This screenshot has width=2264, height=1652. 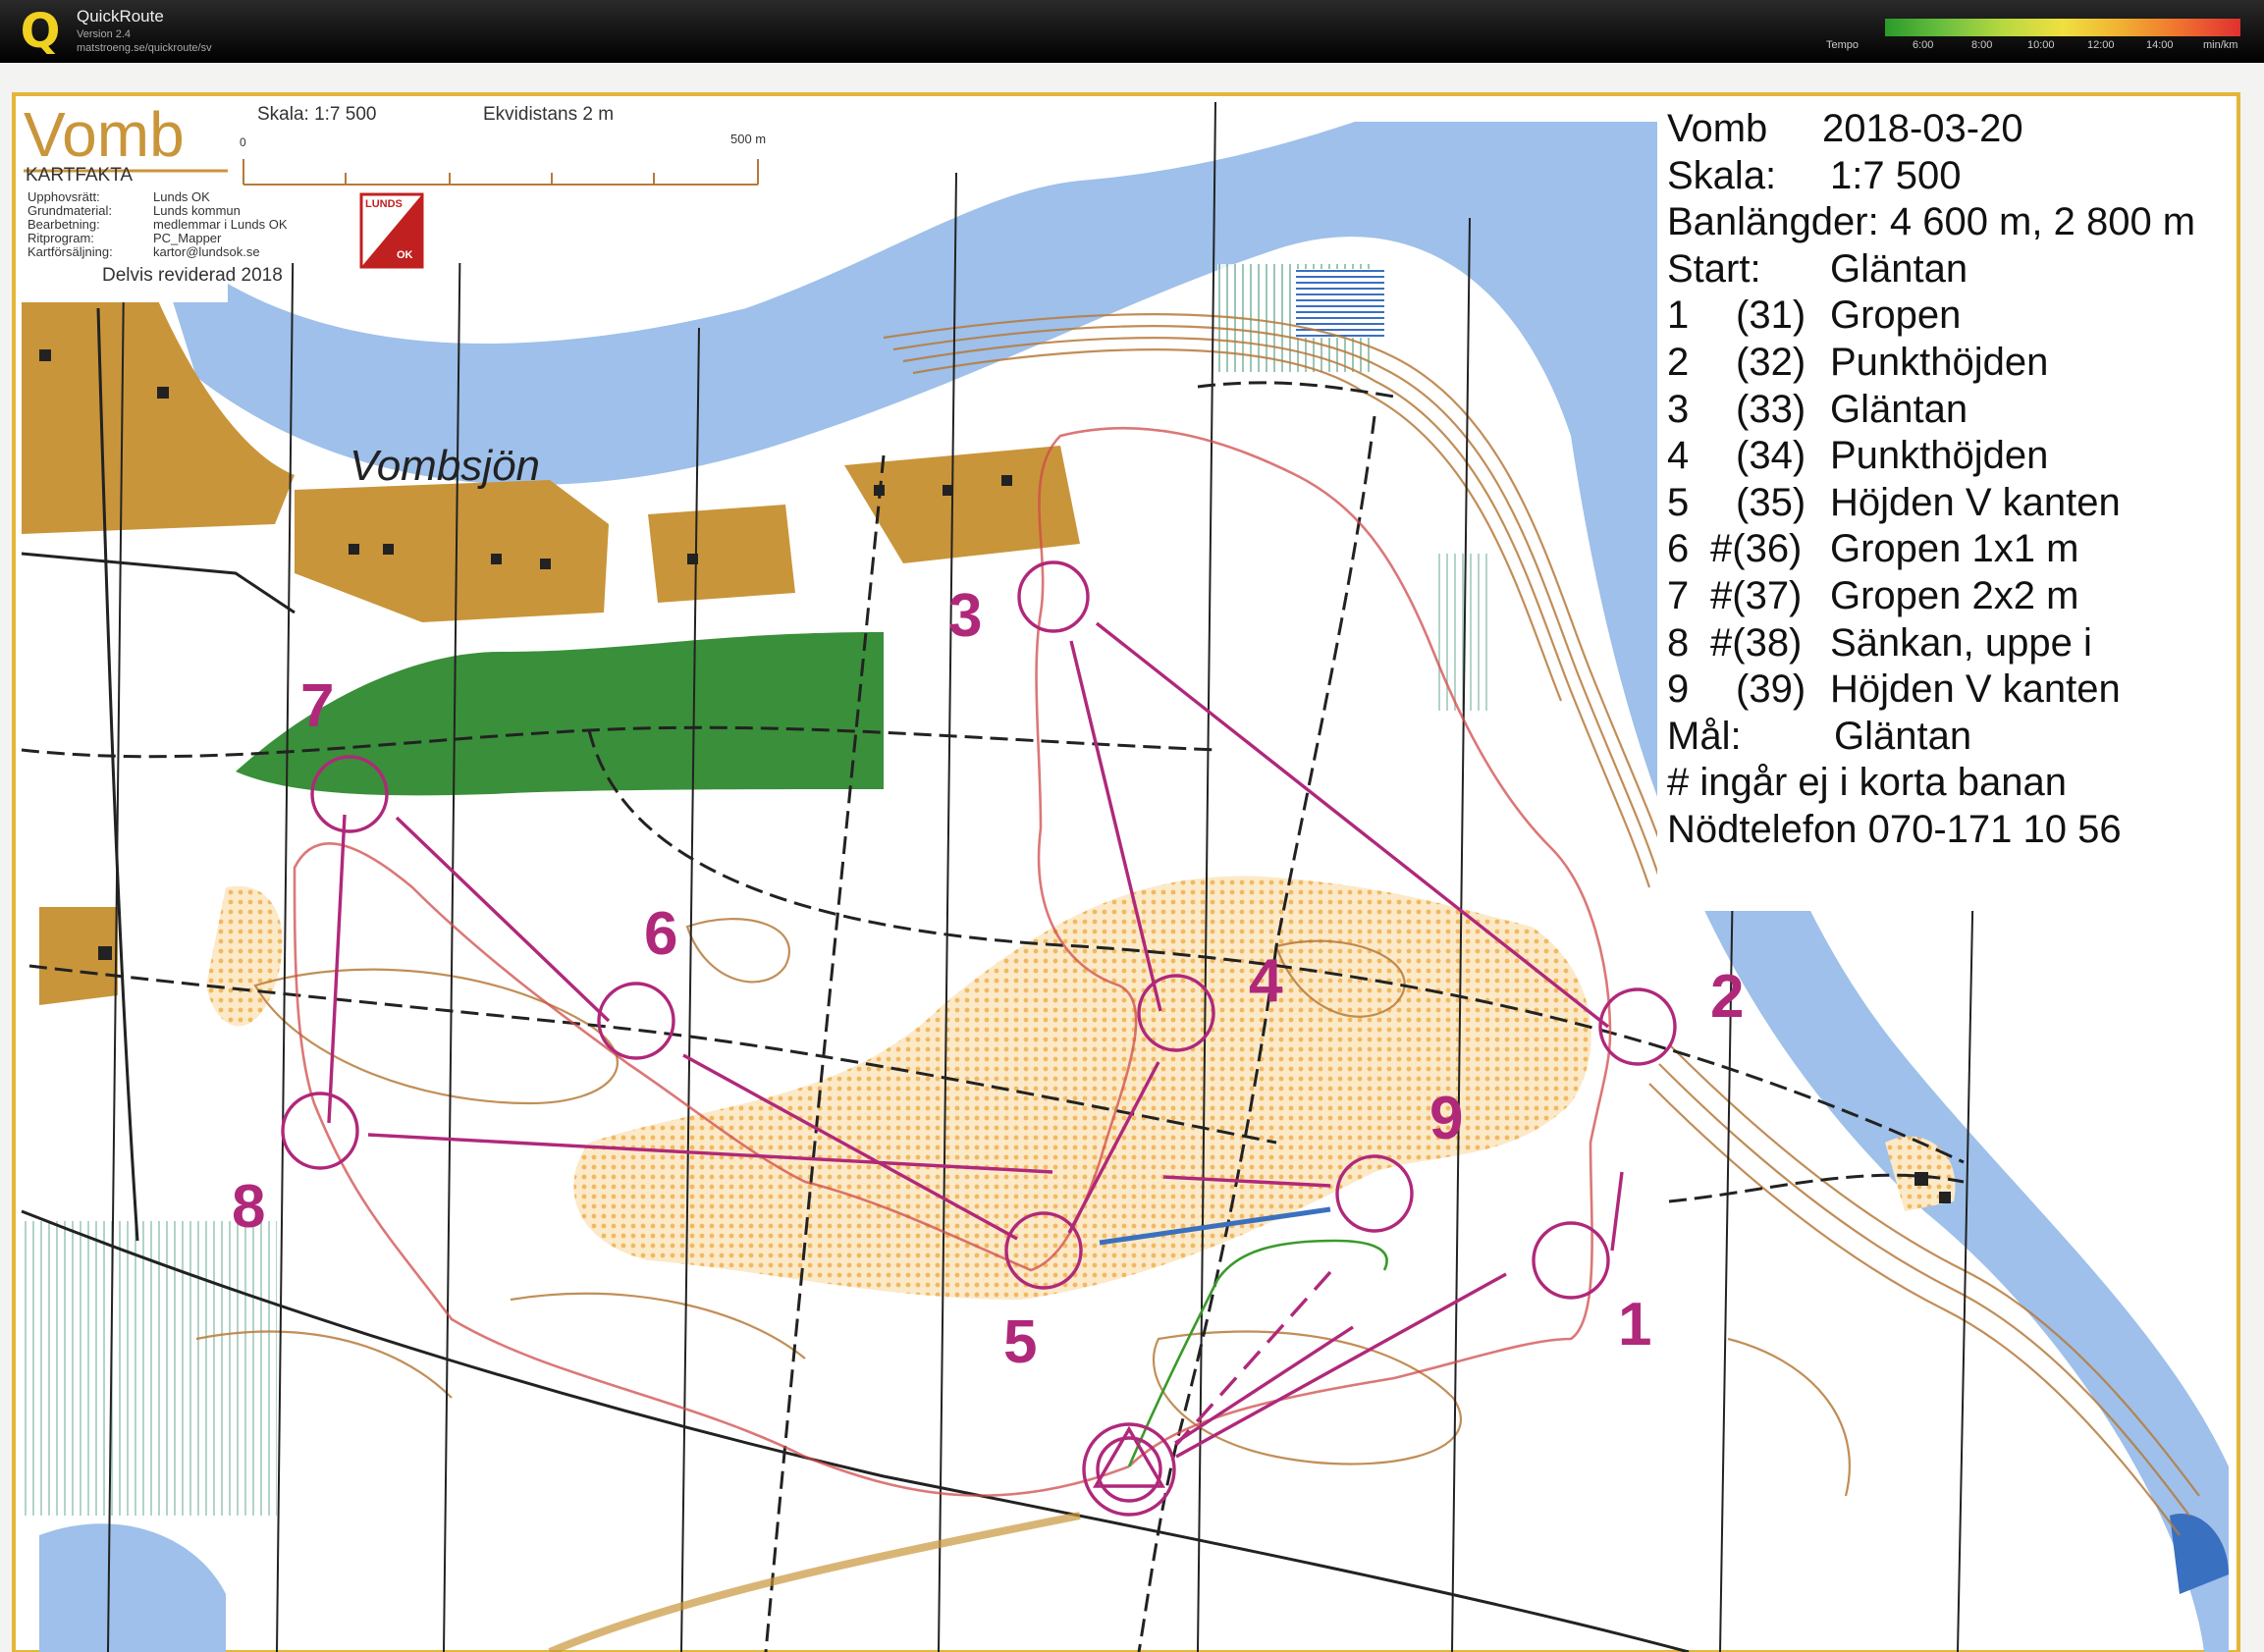 I want to click on app-url: matstroeng.se/quickroute/sv, so click(x=144, y=48).